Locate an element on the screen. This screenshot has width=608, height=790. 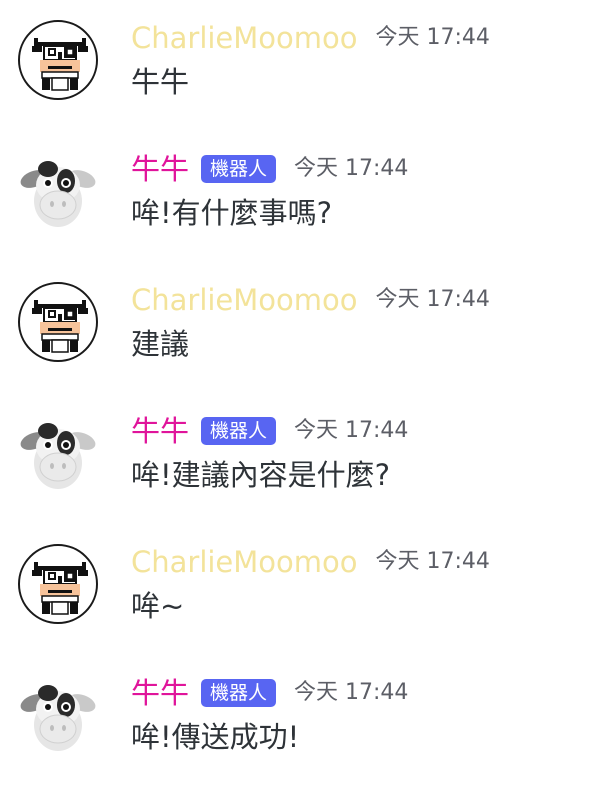
message-content: 建議 is located at coordinates (160, 344).